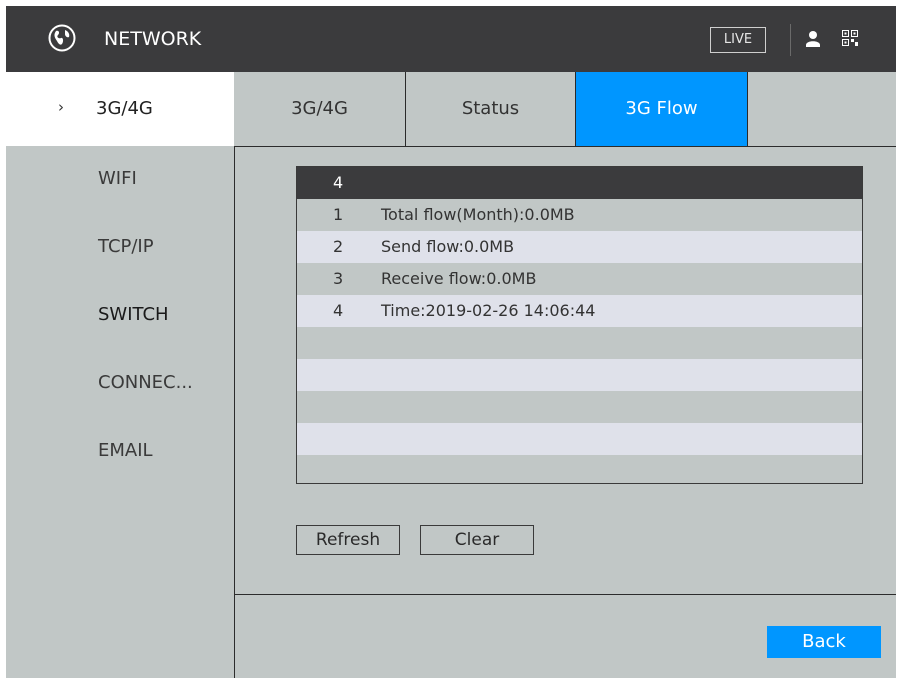 The height and width of the screenshot is (684, 902). What do you see at coordinates (478, 214) in the screenshot?
I see `row-text: Total flow(Month):0.0MB` at bounding box center [478, 214].